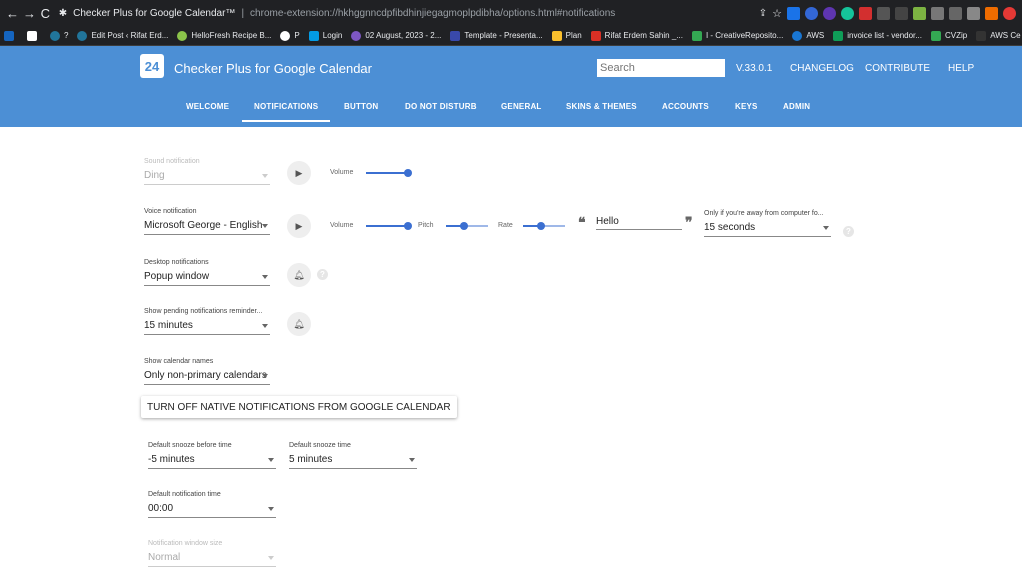 The image size is (1022, 578). What do you see at coordinates (796, 106) in the screenshot?
I see `tab-admin: ADMIN` at bounding box center [796, 106].